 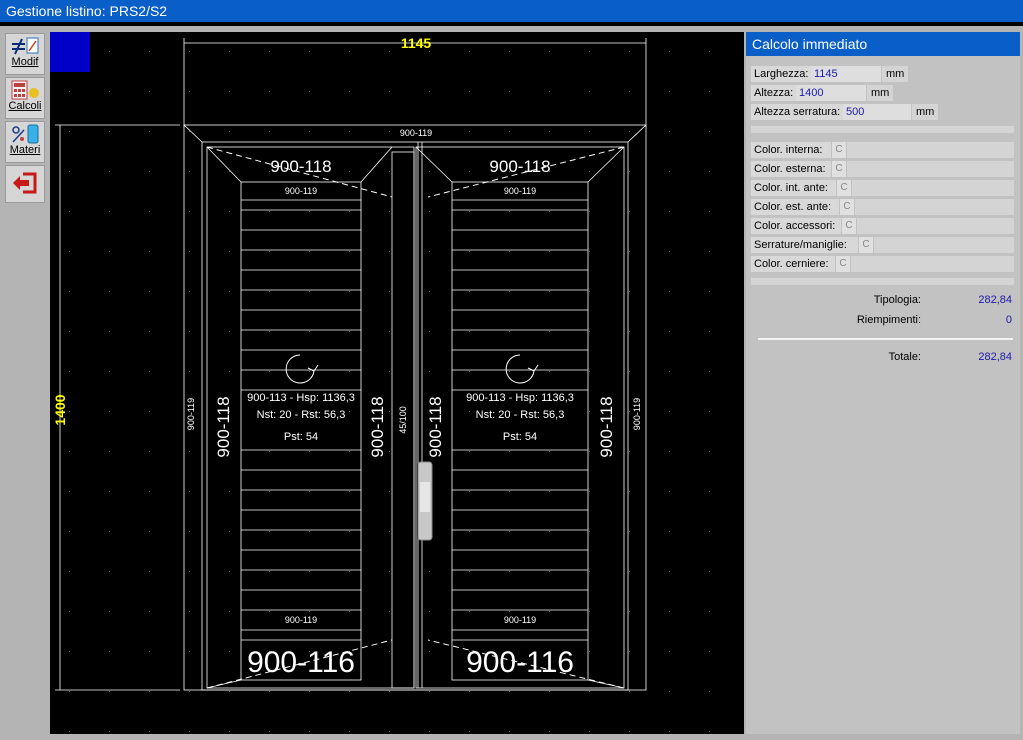 I want to click on color-external-label: Color. esterna:, so click(x=791, y=169).